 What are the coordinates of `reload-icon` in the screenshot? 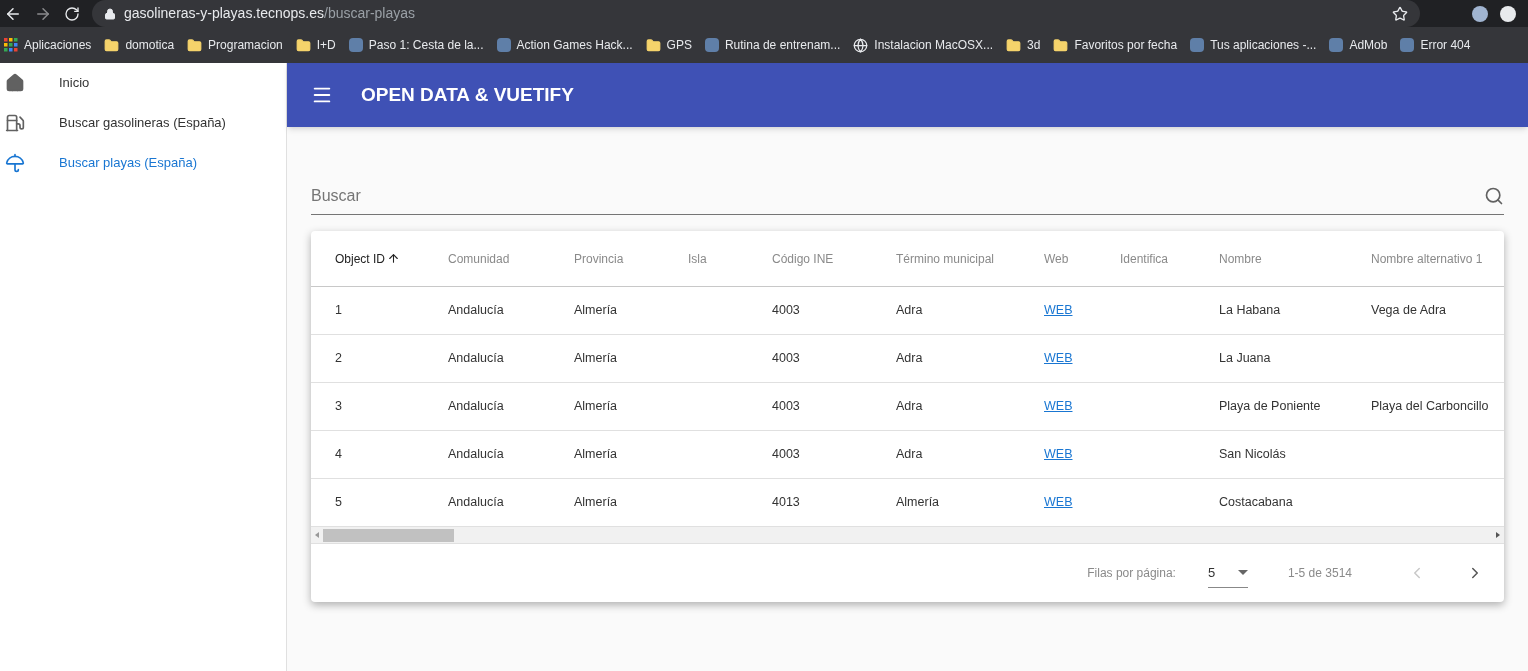 It's located at (72, 13).